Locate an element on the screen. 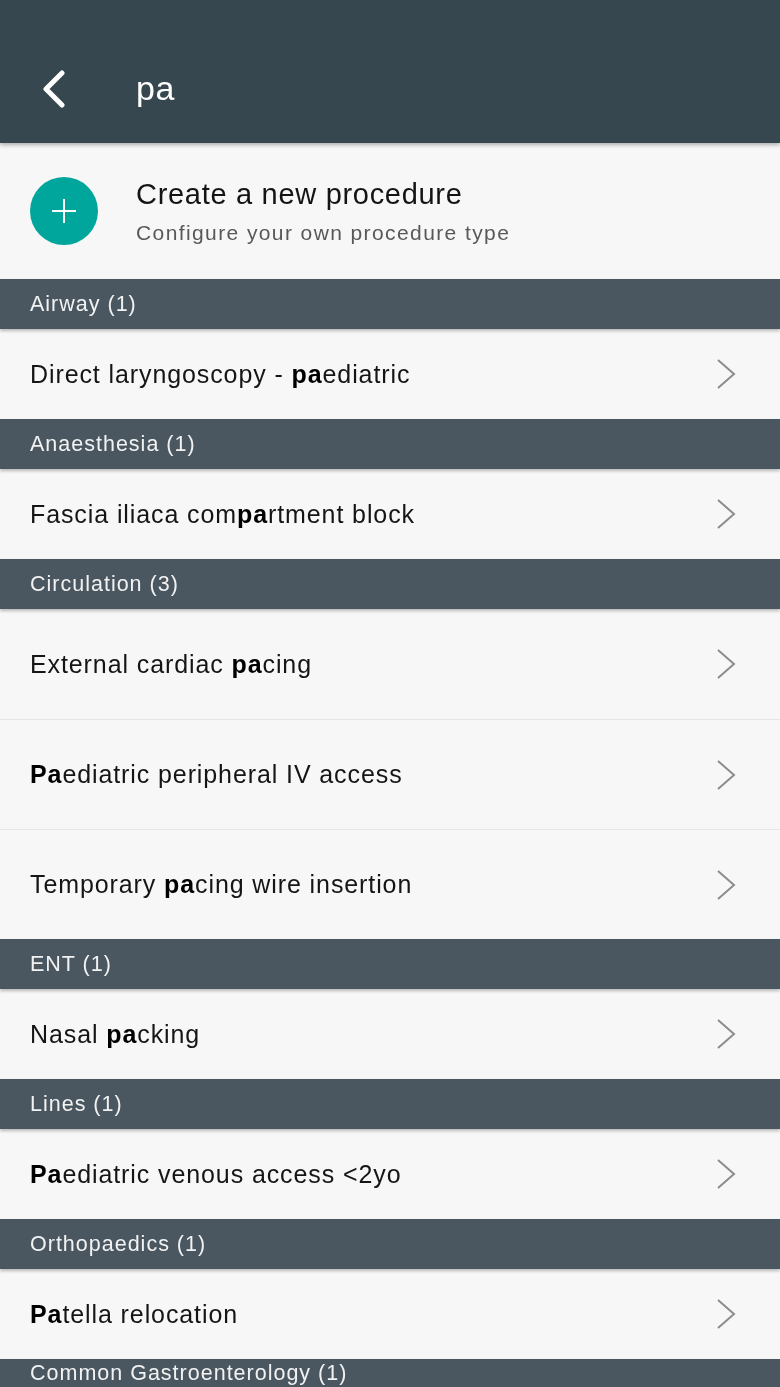 The image size is (780, 1387). section-header: Orthopaedics (1) is located at coordinates (390, 1244).